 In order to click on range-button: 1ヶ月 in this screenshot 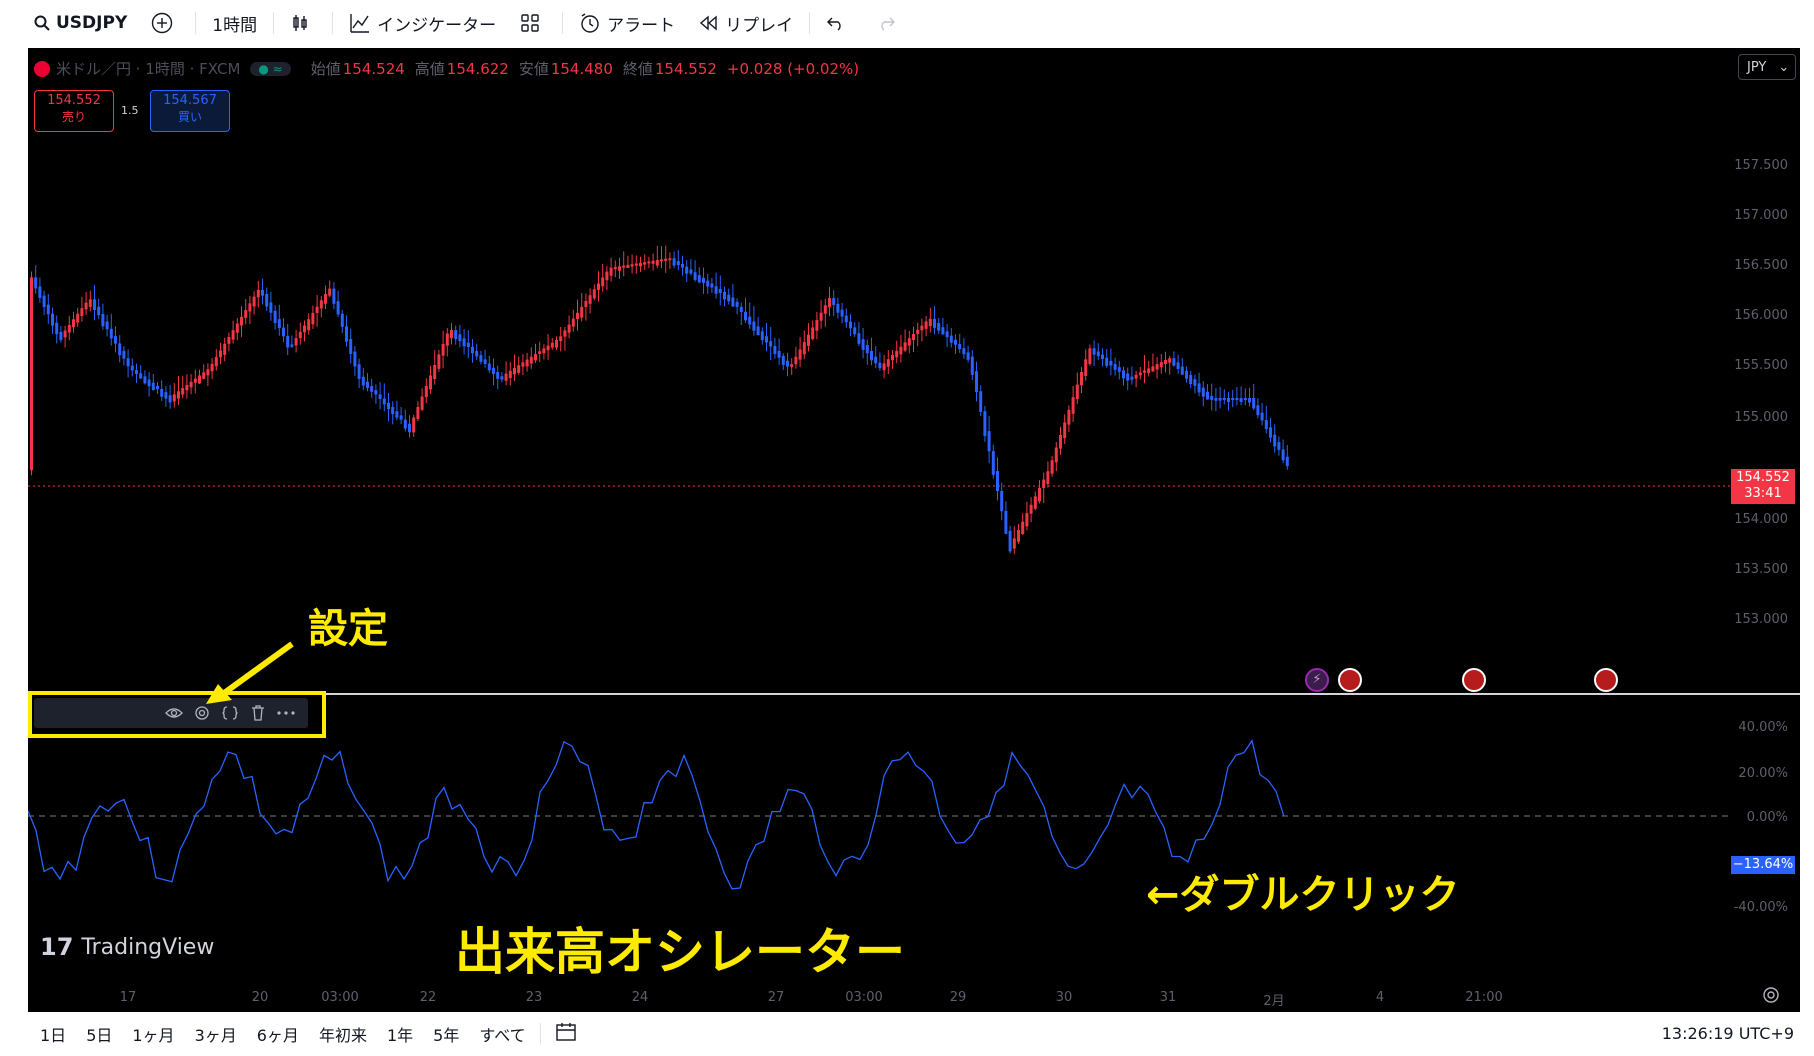, I will do `click(153, 1034)`.